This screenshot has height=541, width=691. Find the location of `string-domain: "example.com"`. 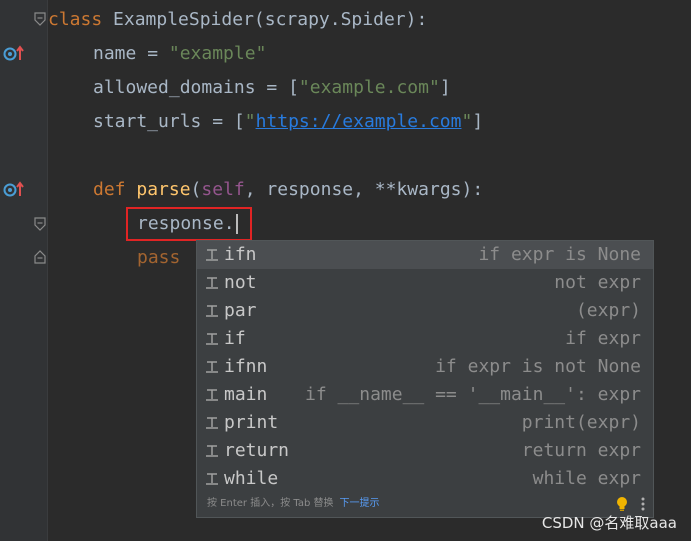

string-domain: "example.com" is located at coordinates (369, 87).